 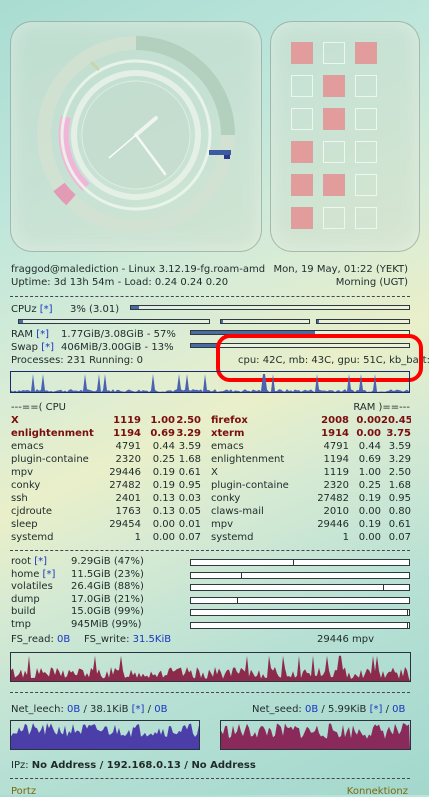 I want to click on table-cell: 3.75, so click(x=398, y=433).